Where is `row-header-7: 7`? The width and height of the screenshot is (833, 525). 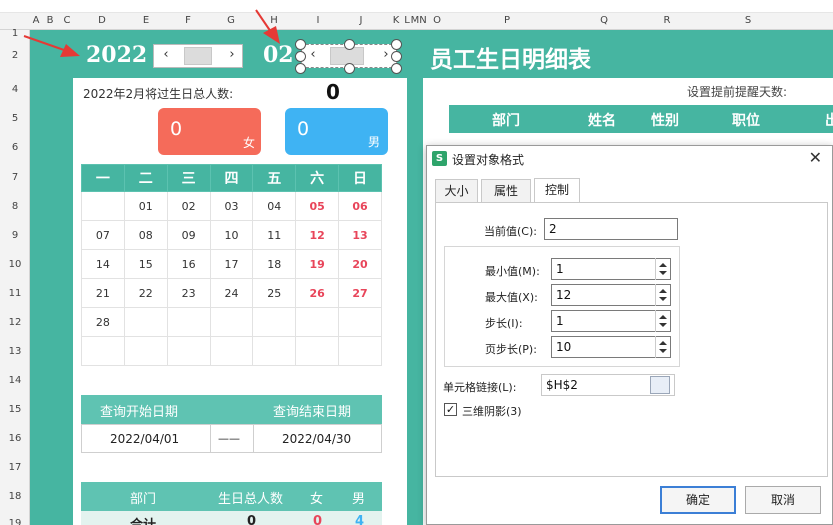
row-header-7: 7 is located at coordinates (15, 177).